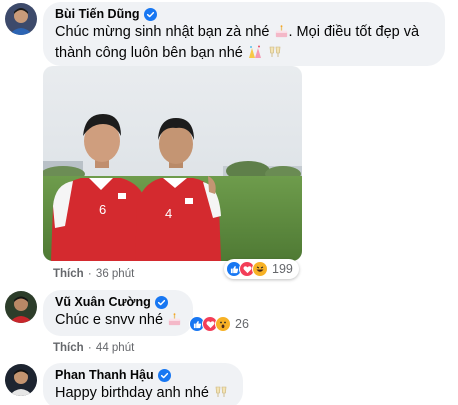 Image resolution: width=458 pixels, height=405 pixels. I want to click on wow-icon, so click(223, 324).